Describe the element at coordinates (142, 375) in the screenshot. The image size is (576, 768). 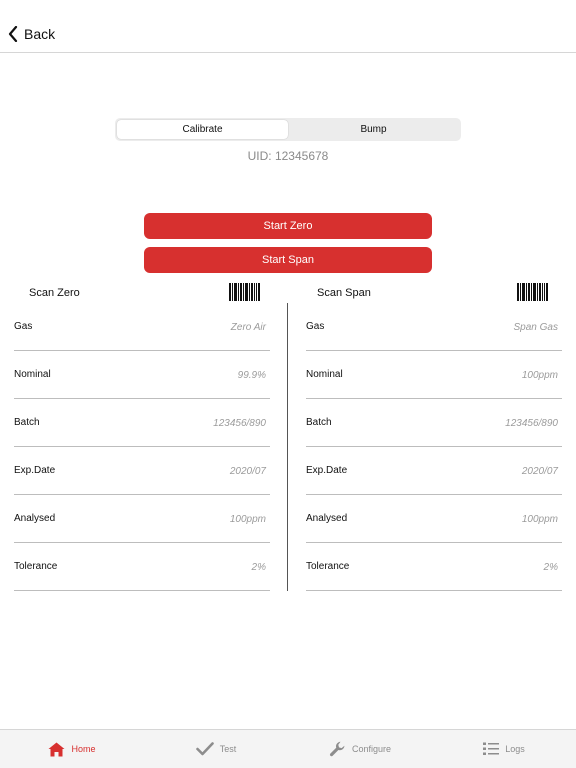
I see `zero-nominal-row: Nominal 99.9%` at that location.